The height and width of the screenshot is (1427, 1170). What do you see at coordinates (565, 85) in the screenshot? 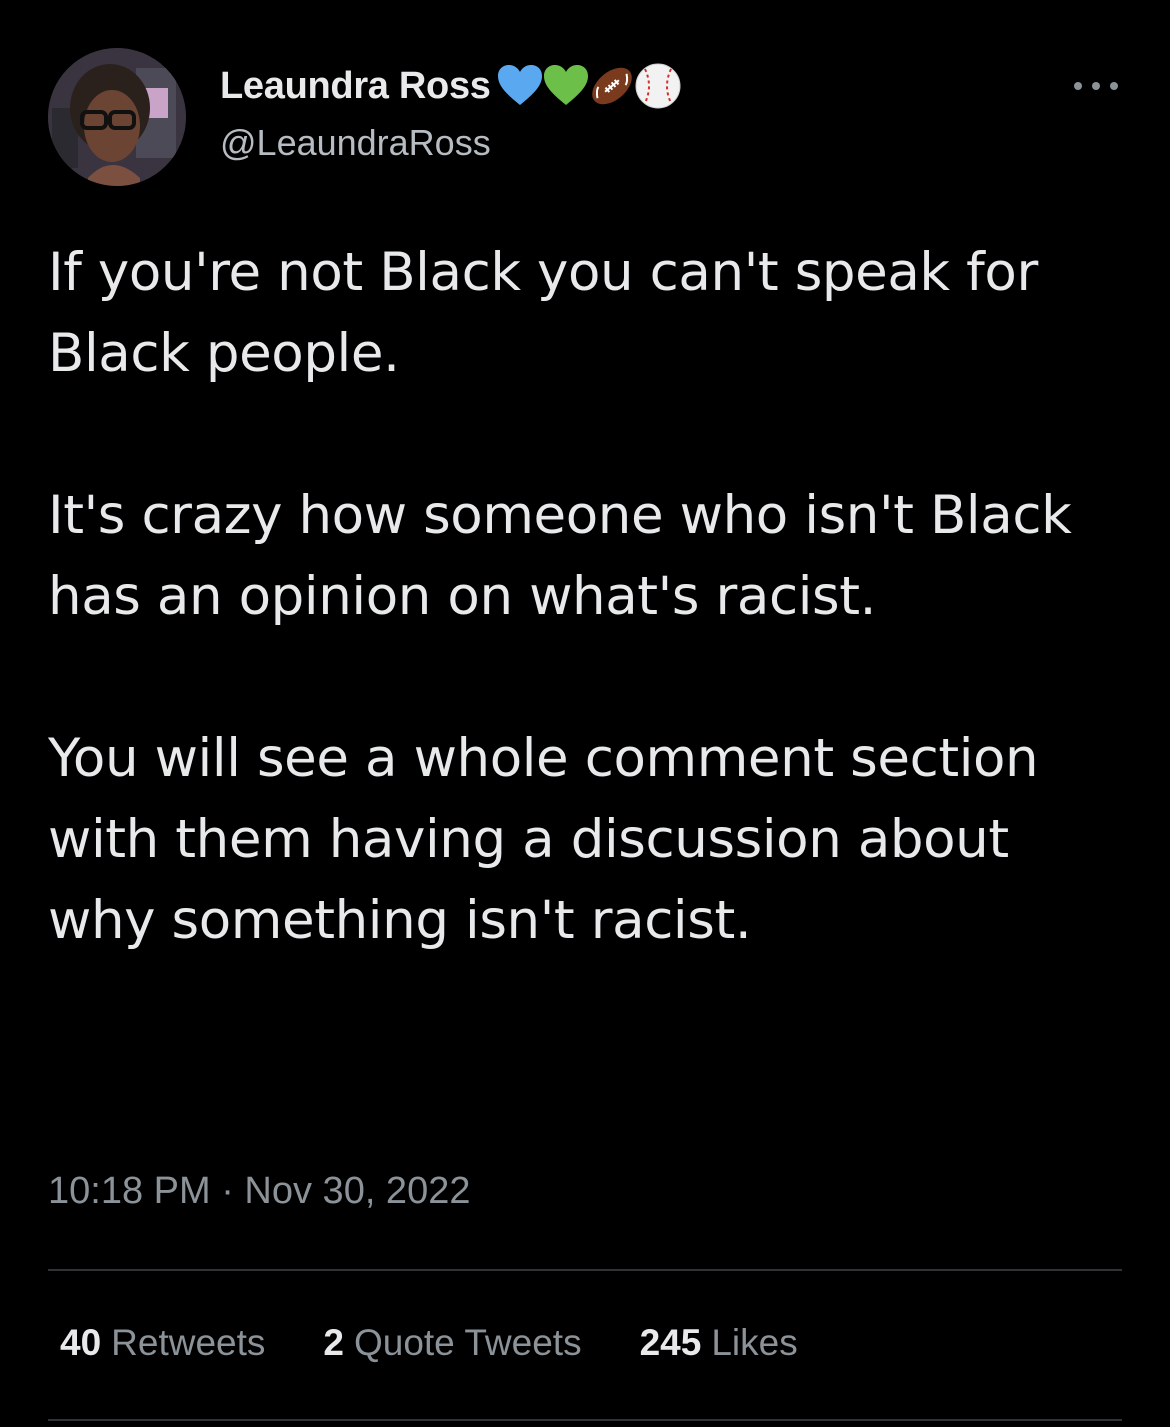
I see `green-heart-icon` at bounding box center [565, 85].